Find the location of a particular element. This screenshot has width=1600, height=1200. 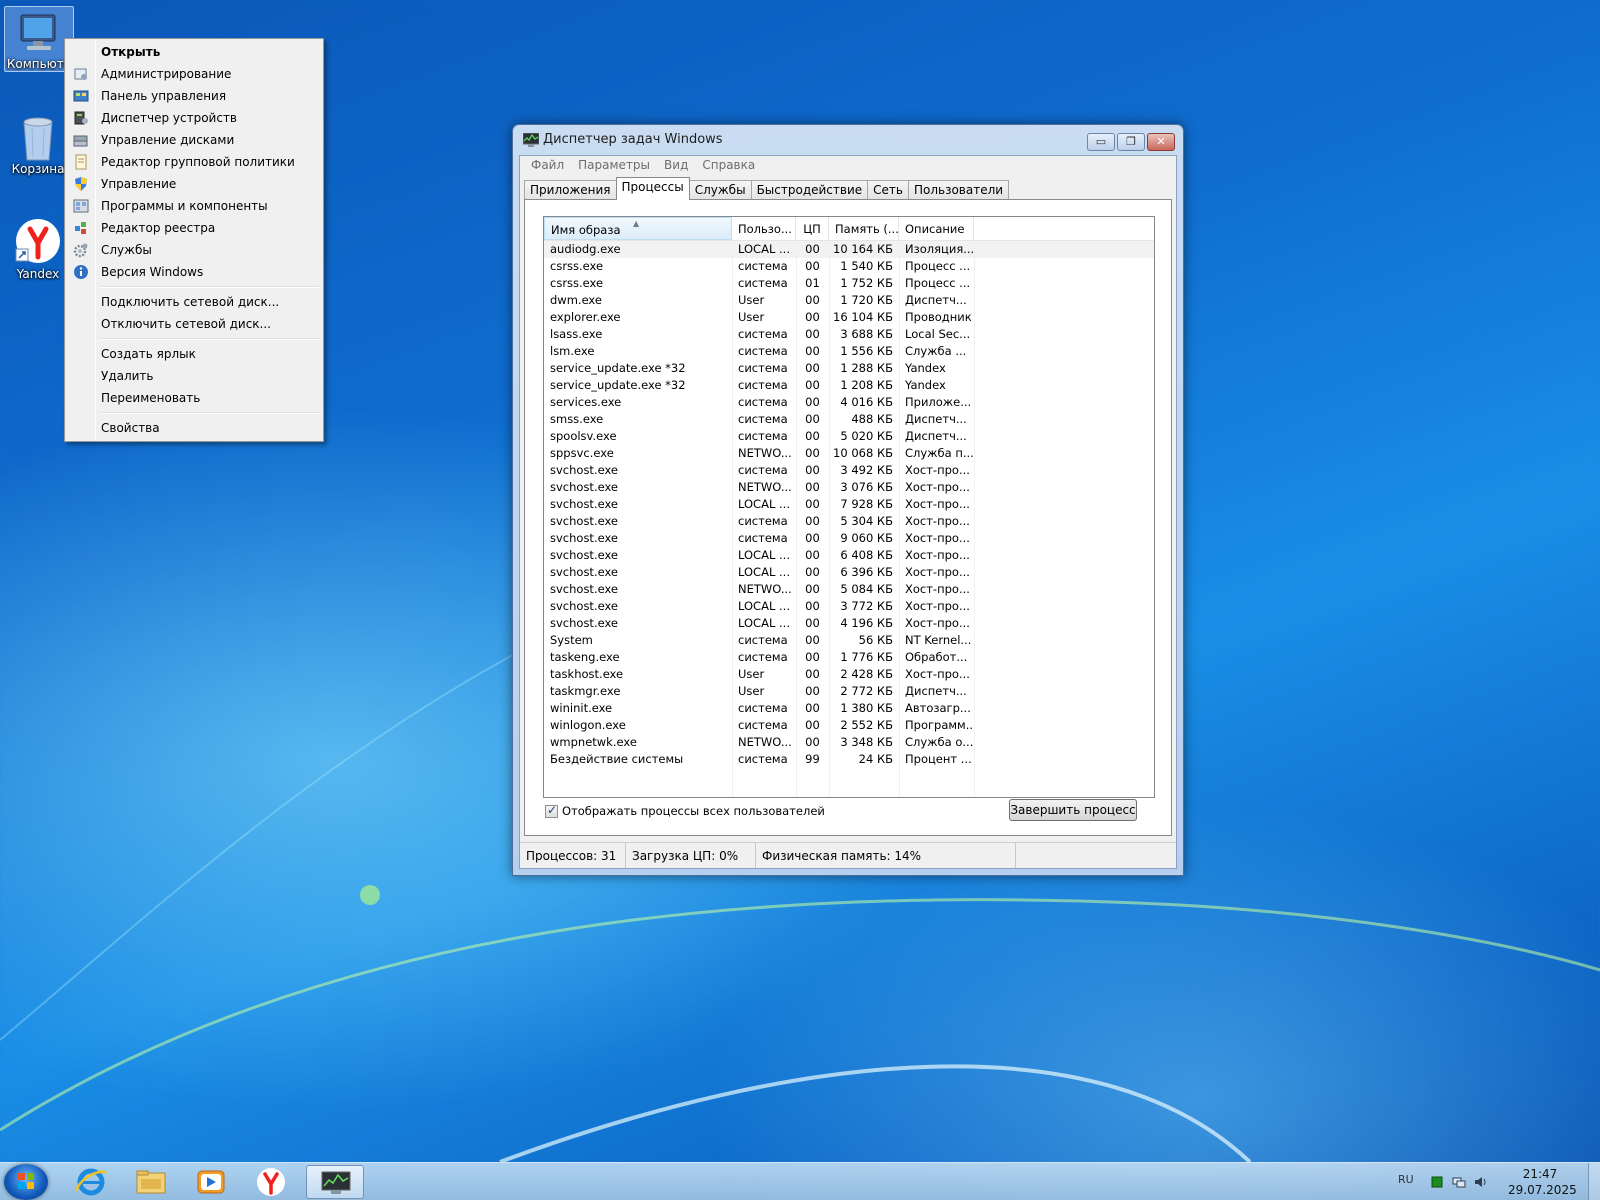

menu-item-windows-version: Версия Windows is located at coordinates (194, 272).